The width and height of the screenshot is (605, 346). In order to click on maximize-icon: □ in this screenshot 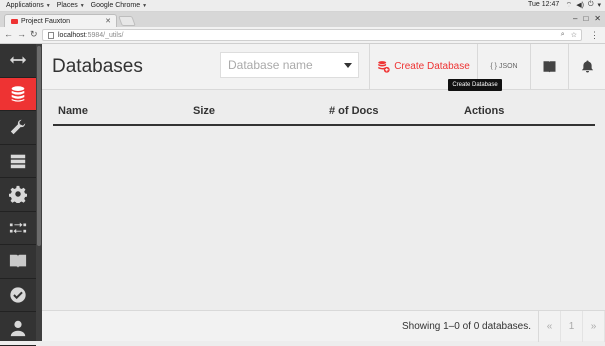, I will do `click(585, 18)`.